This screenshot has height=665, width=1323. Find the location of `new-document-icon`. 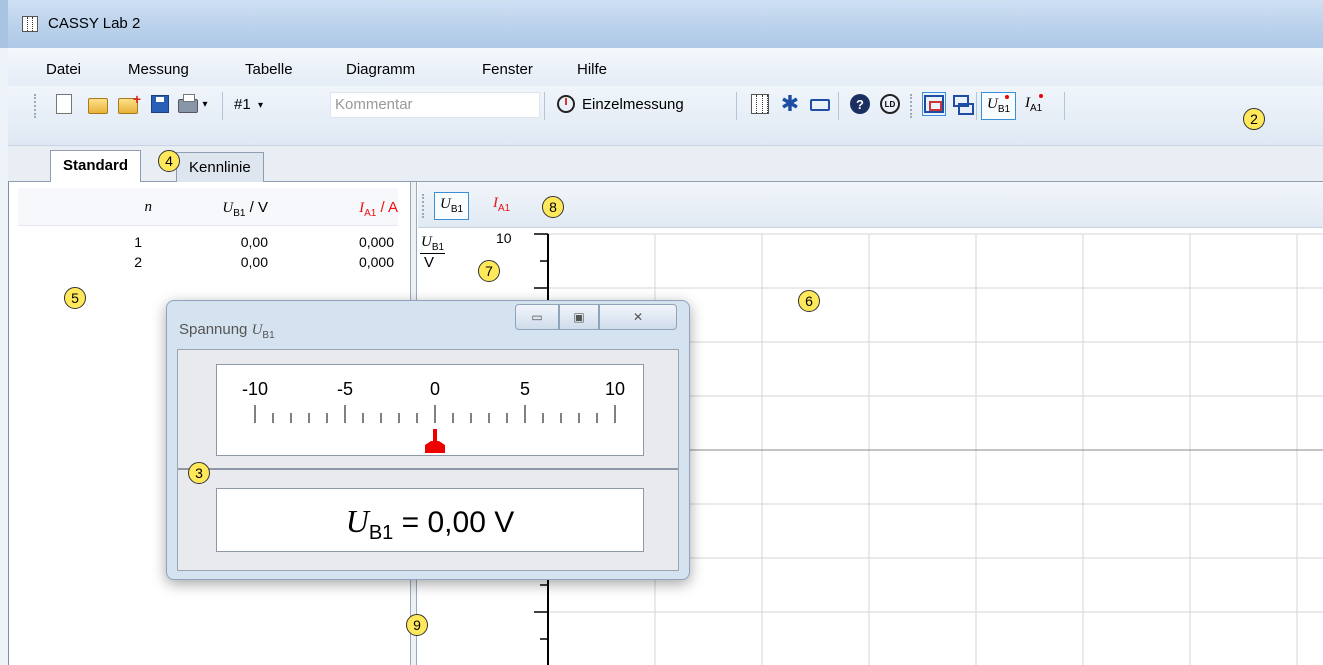

new-document-icon is located at coordinates (64, 104).